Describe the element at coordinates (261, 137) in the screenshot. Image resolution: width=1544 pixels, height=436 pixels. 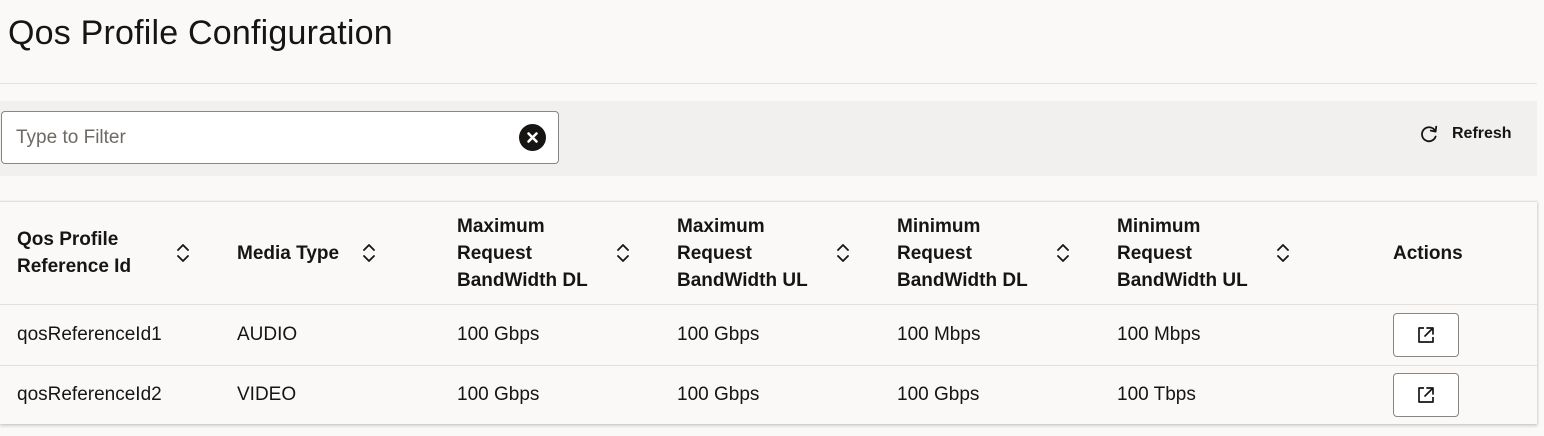
I see `filter-input` at that location.